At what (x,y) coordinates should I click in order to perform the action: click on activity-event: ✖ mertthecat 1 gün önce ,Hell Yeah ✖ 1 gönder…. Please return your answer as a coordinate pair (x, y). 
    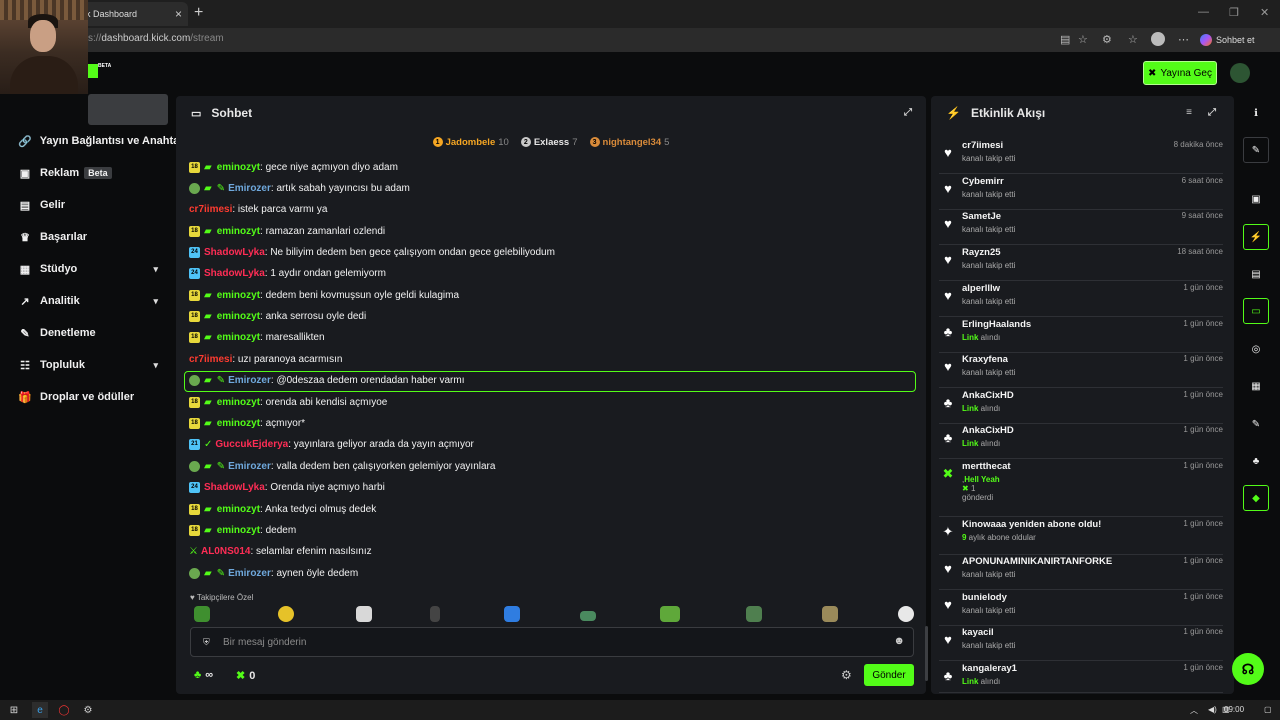
    Looking at the image, I should click on (1081, 489).